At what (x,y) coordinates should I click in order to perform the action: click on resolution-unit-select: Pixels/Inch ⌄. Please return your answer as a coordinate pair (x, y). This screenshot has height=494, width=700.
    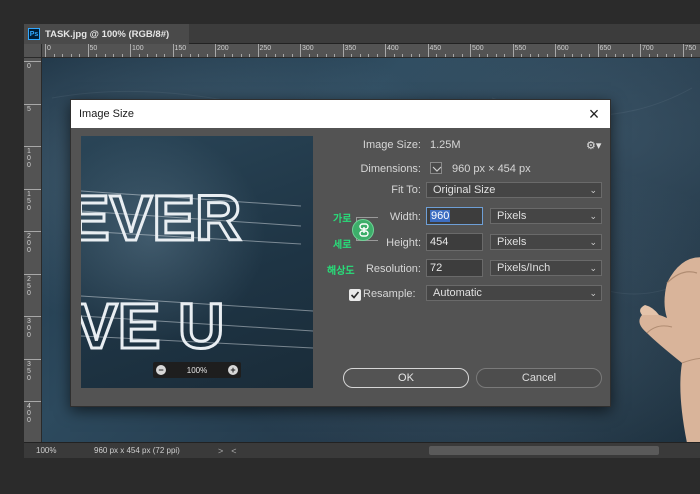
    Looking at the image, I should click on (546, 268).